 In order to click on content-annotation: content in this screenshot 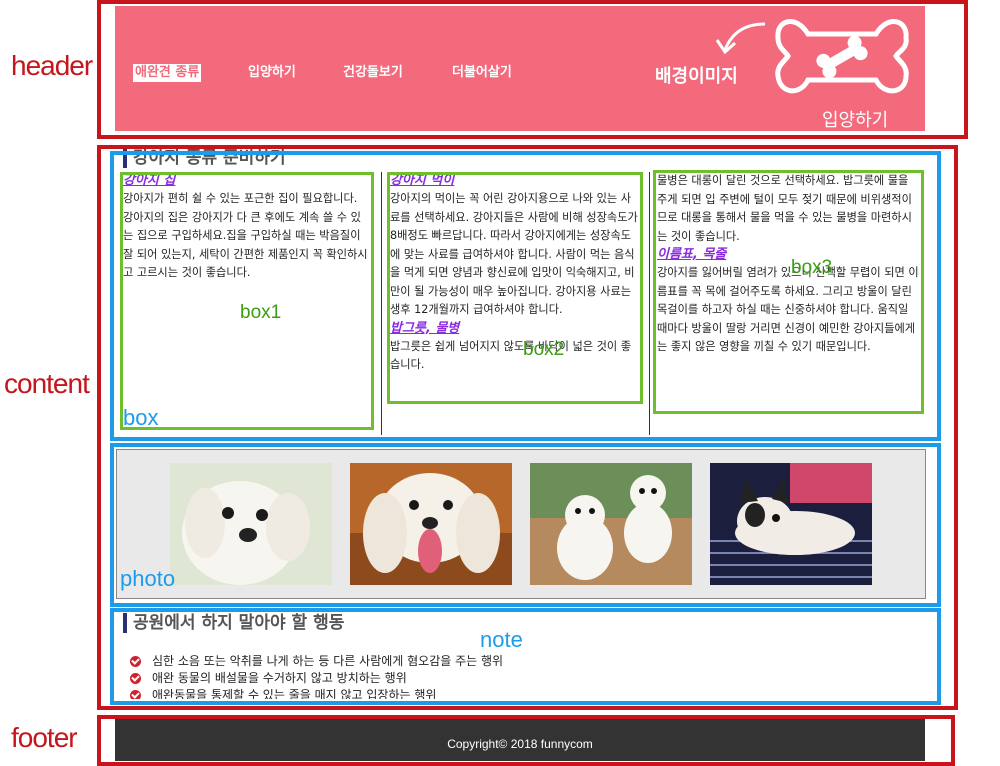, I will do `click(47, 383)`.